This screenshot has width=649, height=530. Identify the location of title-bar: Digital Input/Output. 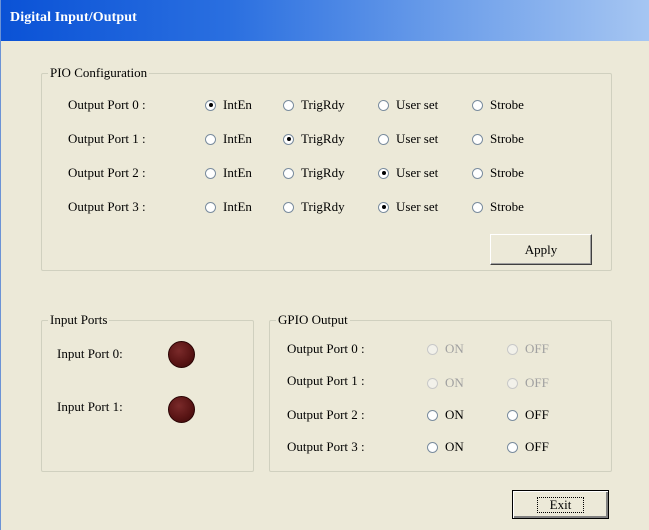
(325, 20).